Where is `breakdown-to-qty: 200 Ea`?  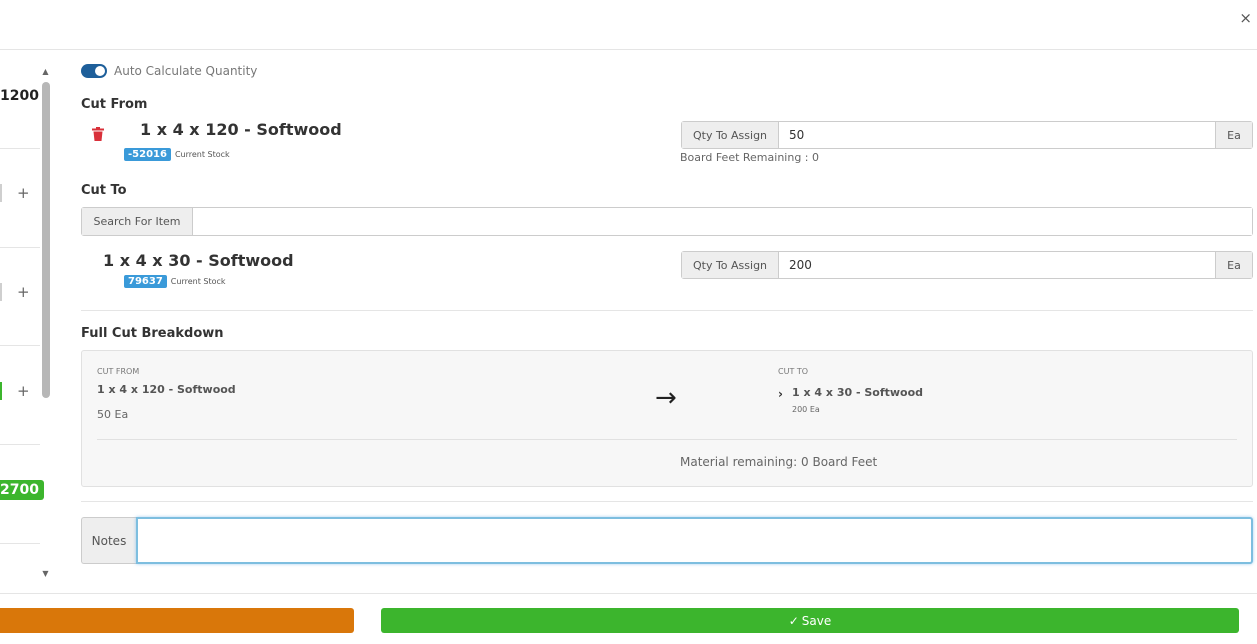
breakdown-to-qty: 200 Ea is located at coordinates (806, 409).